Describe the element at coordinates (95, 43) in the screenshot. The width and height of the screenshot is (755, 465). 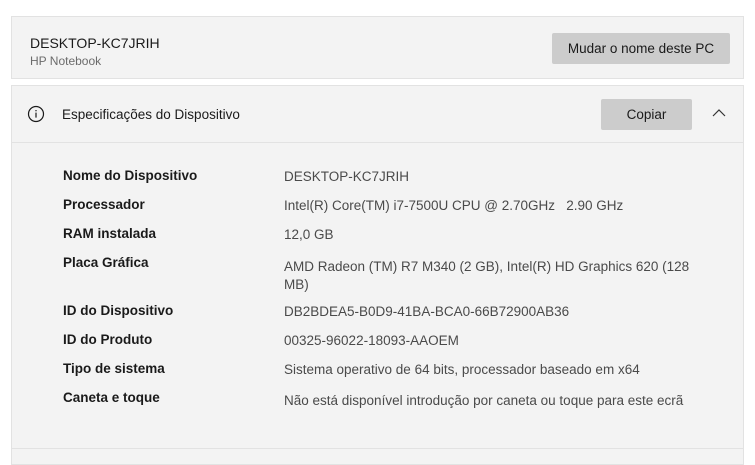
I see `device-name: DESKTOP-KC7JRIH` at that location.